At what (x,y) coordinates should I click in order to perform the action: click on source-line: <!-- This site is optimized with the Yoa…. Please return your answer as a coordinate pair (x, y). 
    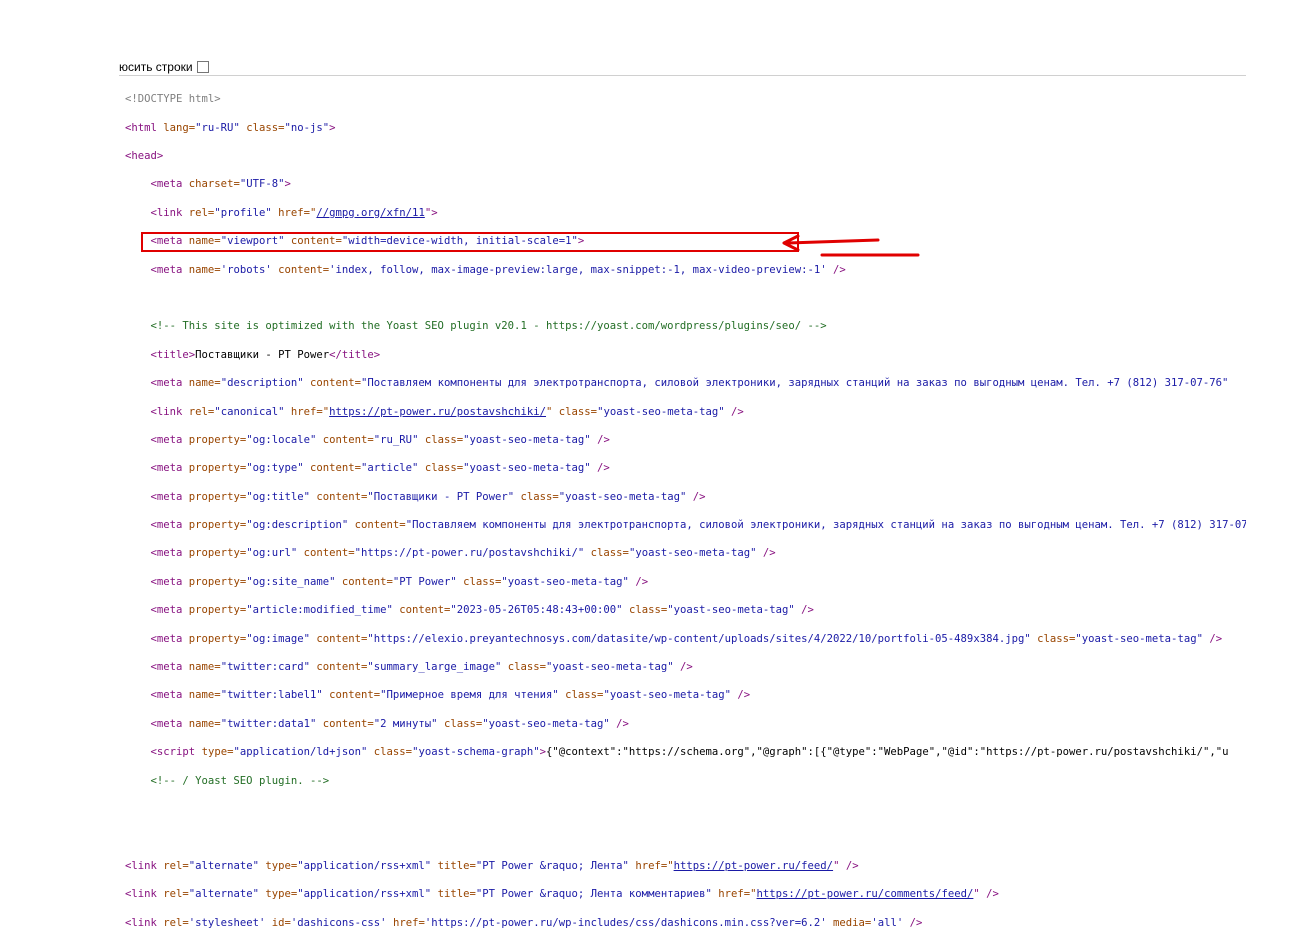
    Looking at the image, I should click on (488, 326).